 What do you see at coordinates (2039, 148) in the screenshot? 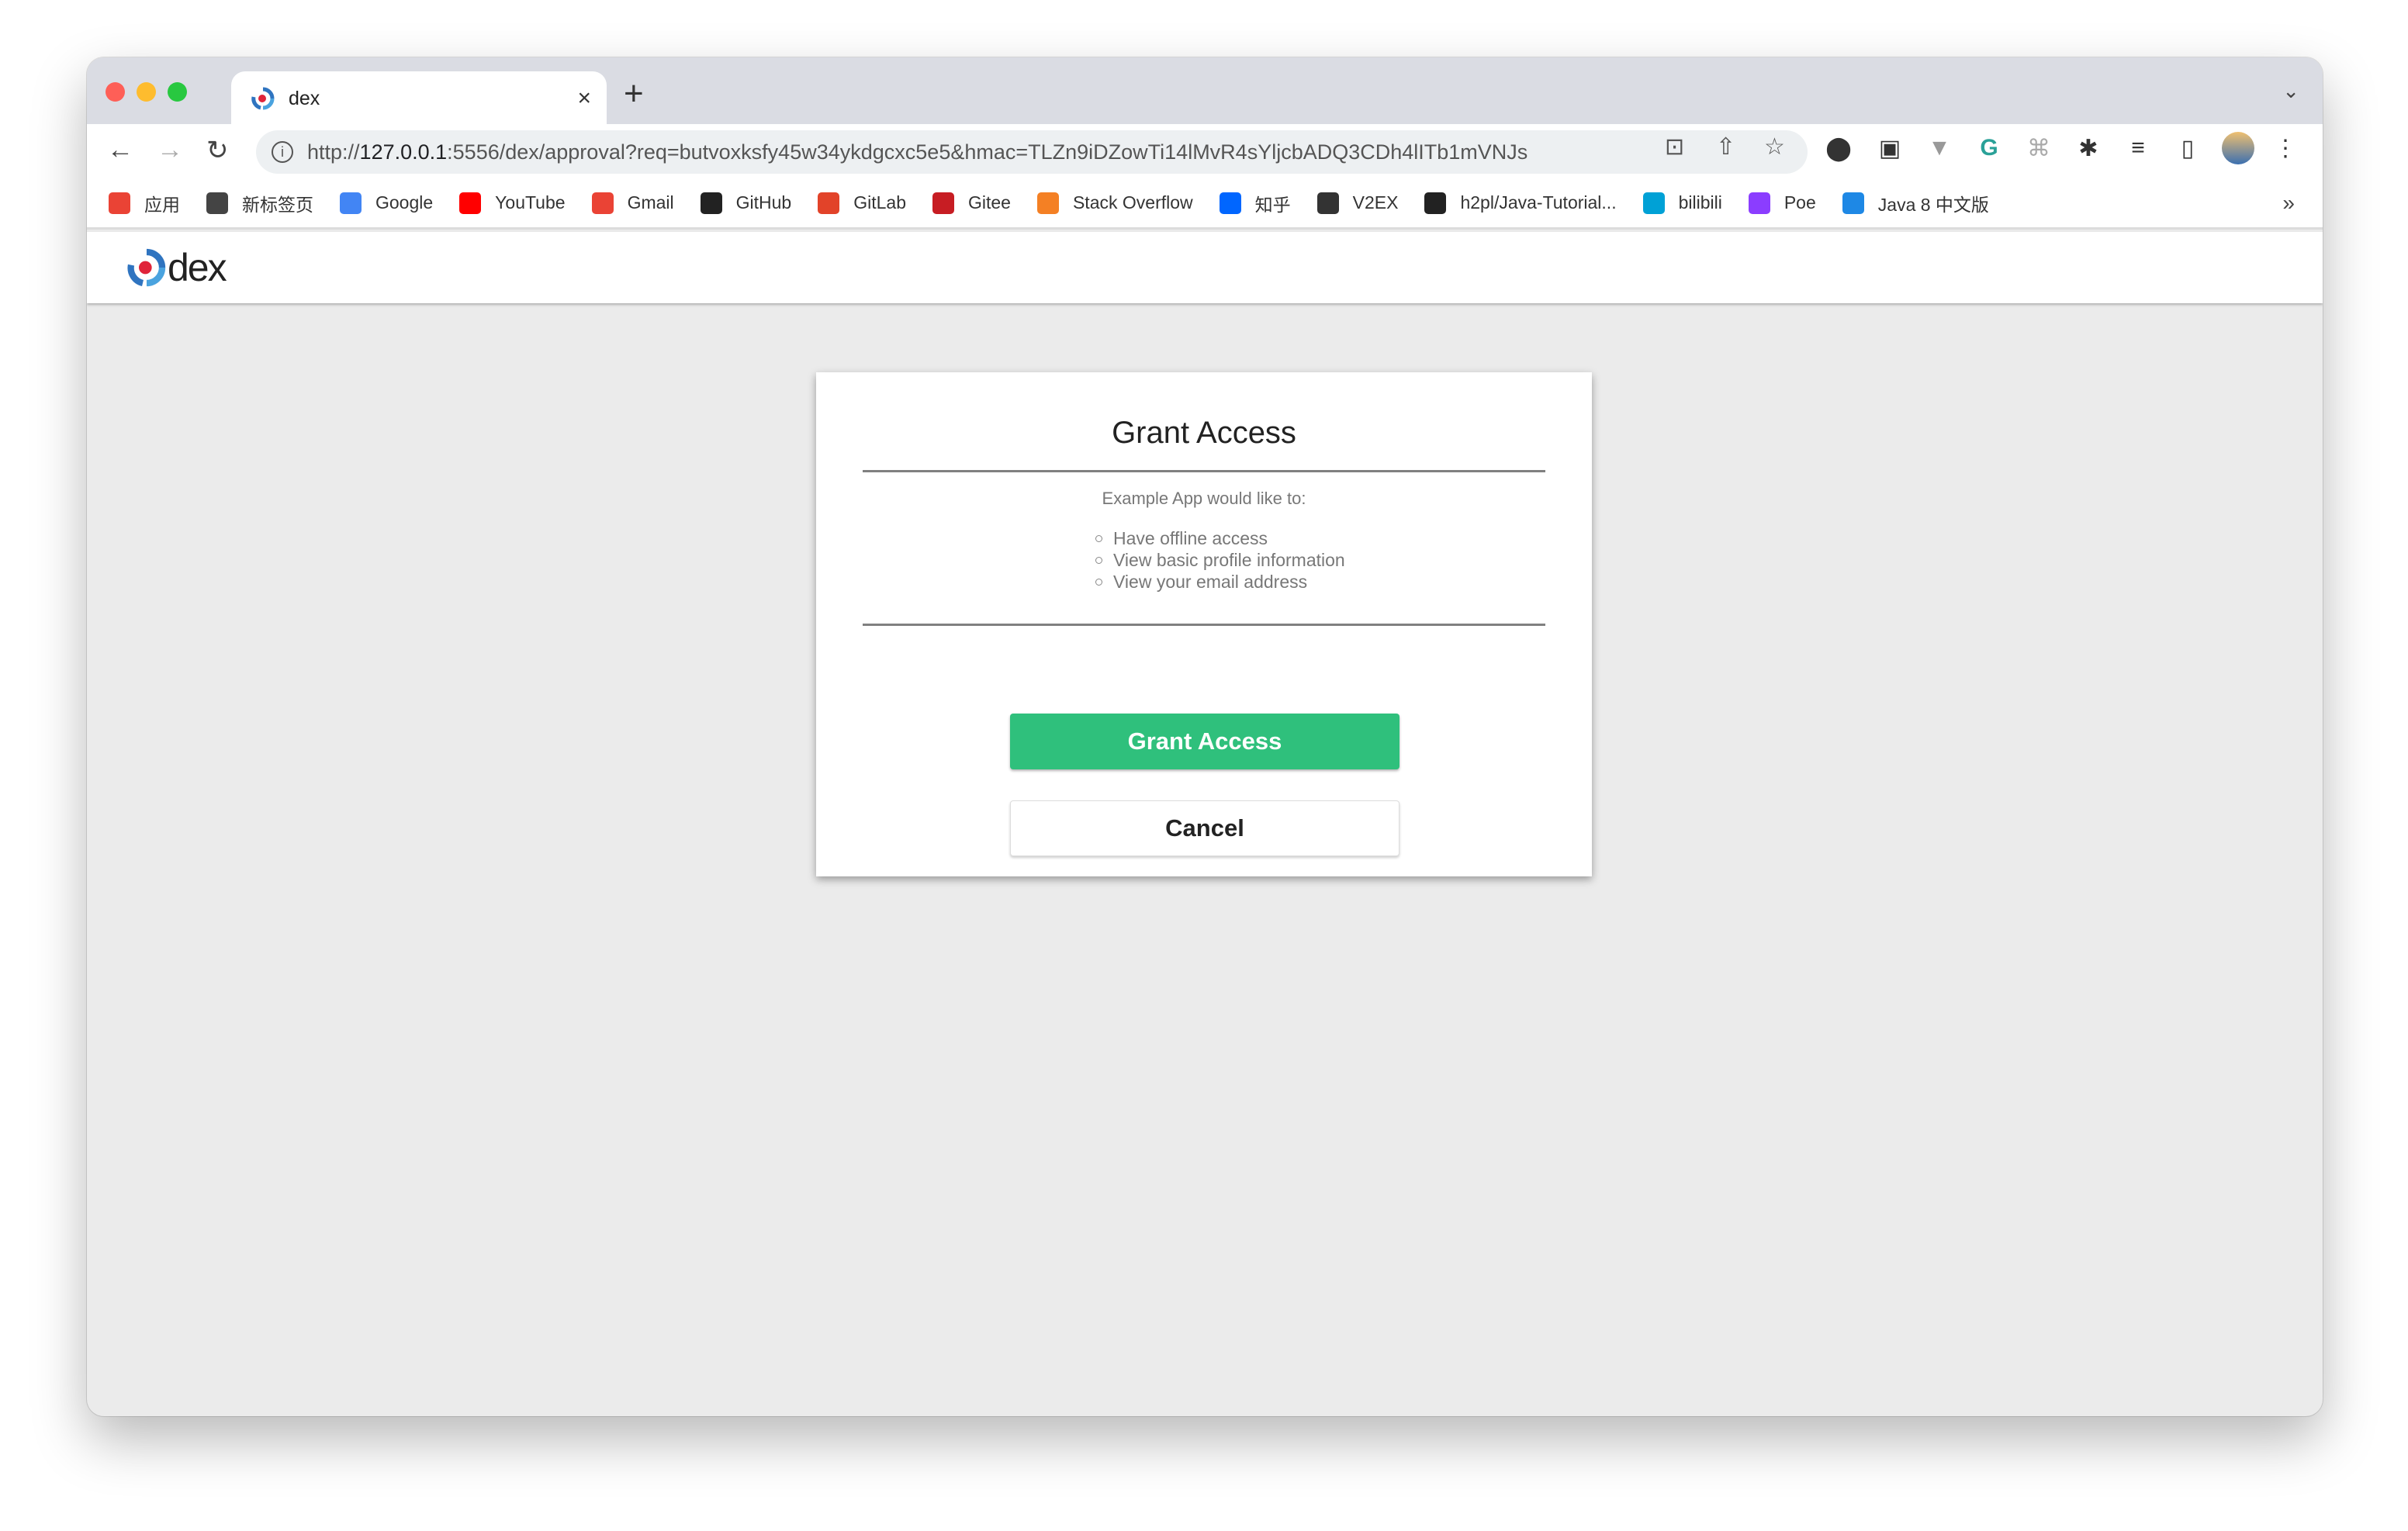
I see `extension-gray-icon: ⌘` at bounding box center [2039, 148].